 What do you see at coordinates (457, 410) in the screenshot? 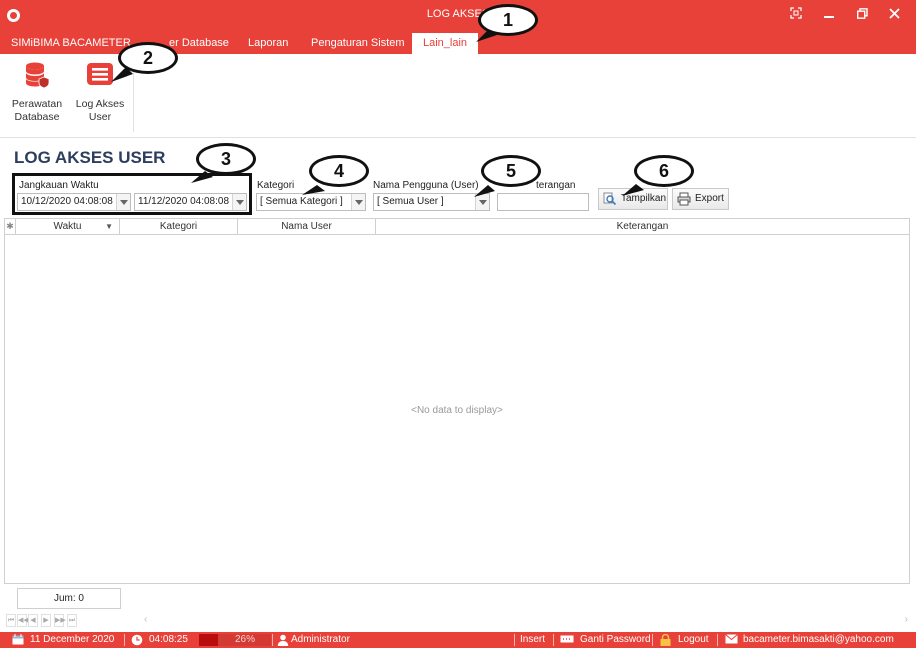
I see `empty-grid-text: <No data to display>` at bounding box center [457, 410].